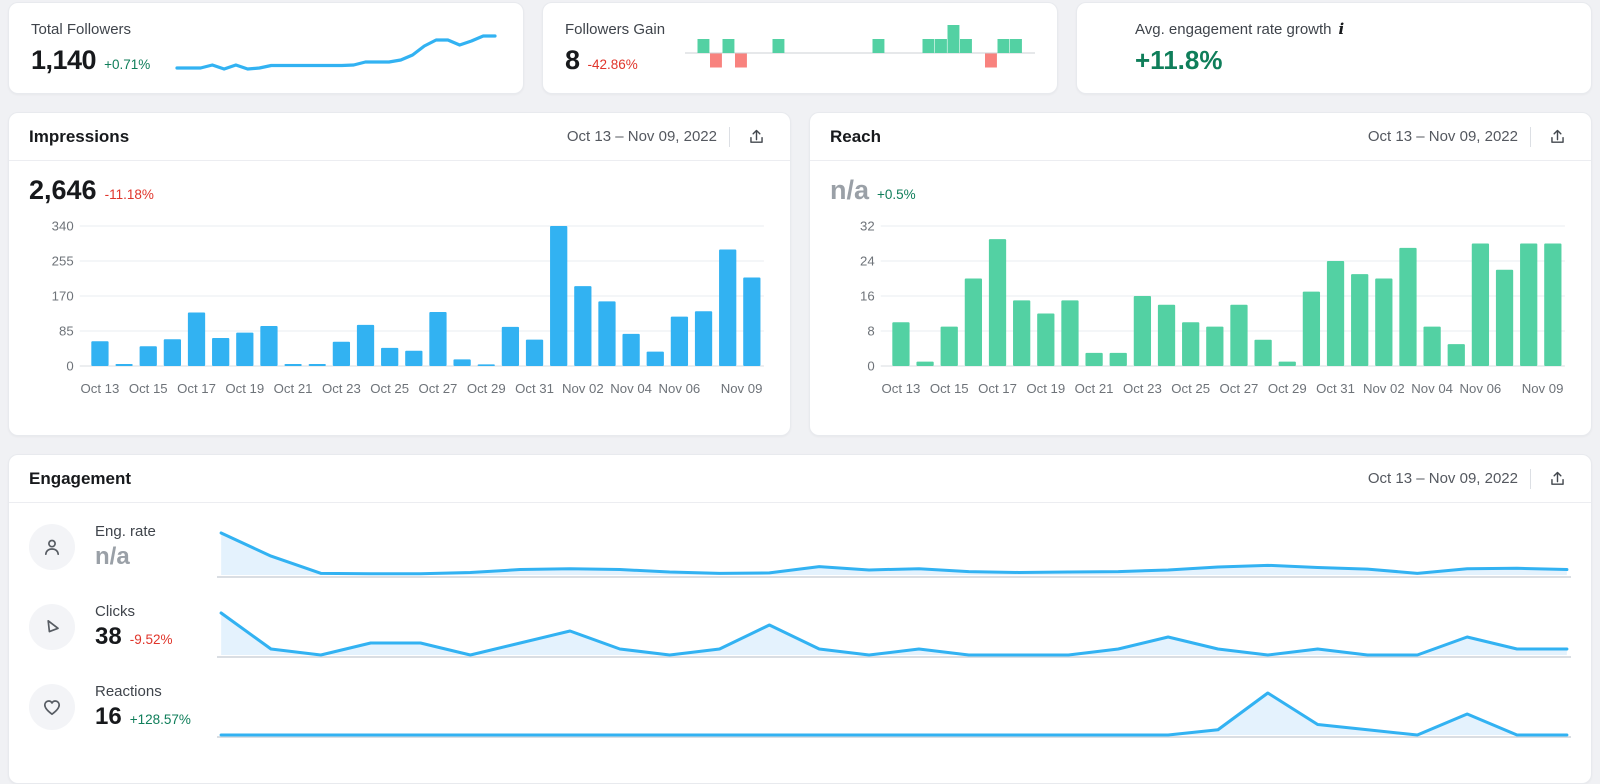 Image resolution: width=1600 pixels, height=784 pixels. What do you see at coordinates (336, 52) in the screenshot?
I see `total-followers-sparkline` at bounding box center [336, 52].